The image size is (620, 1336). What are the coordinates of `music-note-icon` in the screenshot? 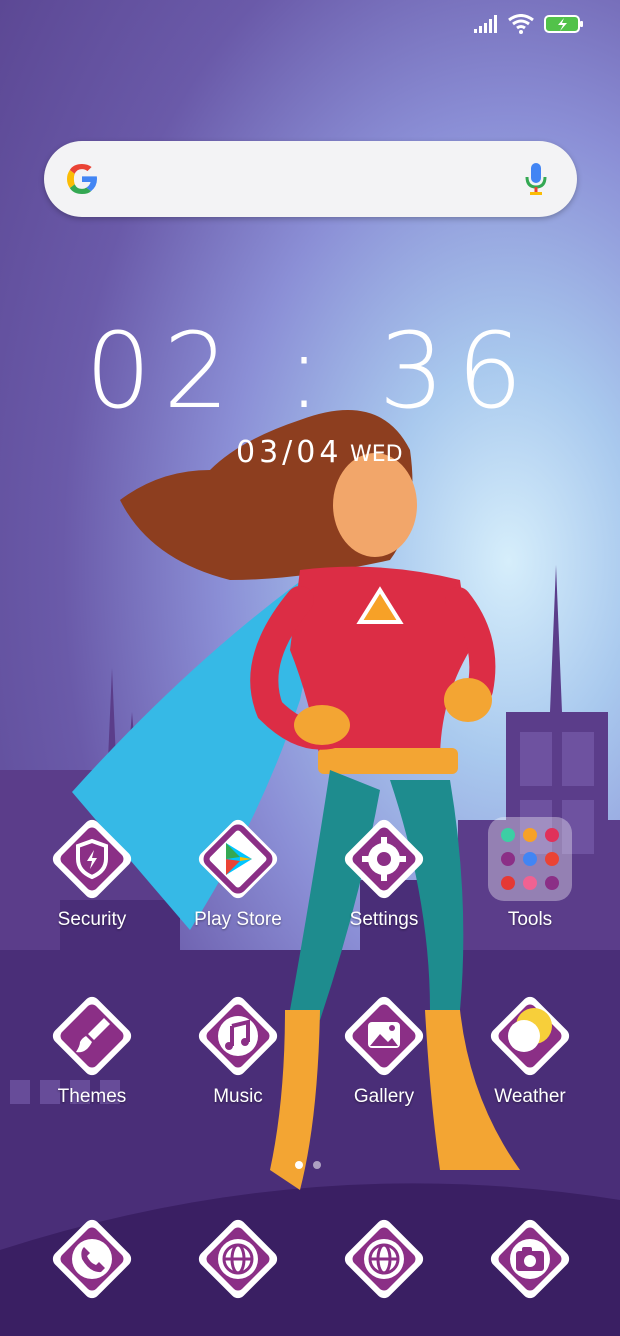 It's located at (238, 1036).